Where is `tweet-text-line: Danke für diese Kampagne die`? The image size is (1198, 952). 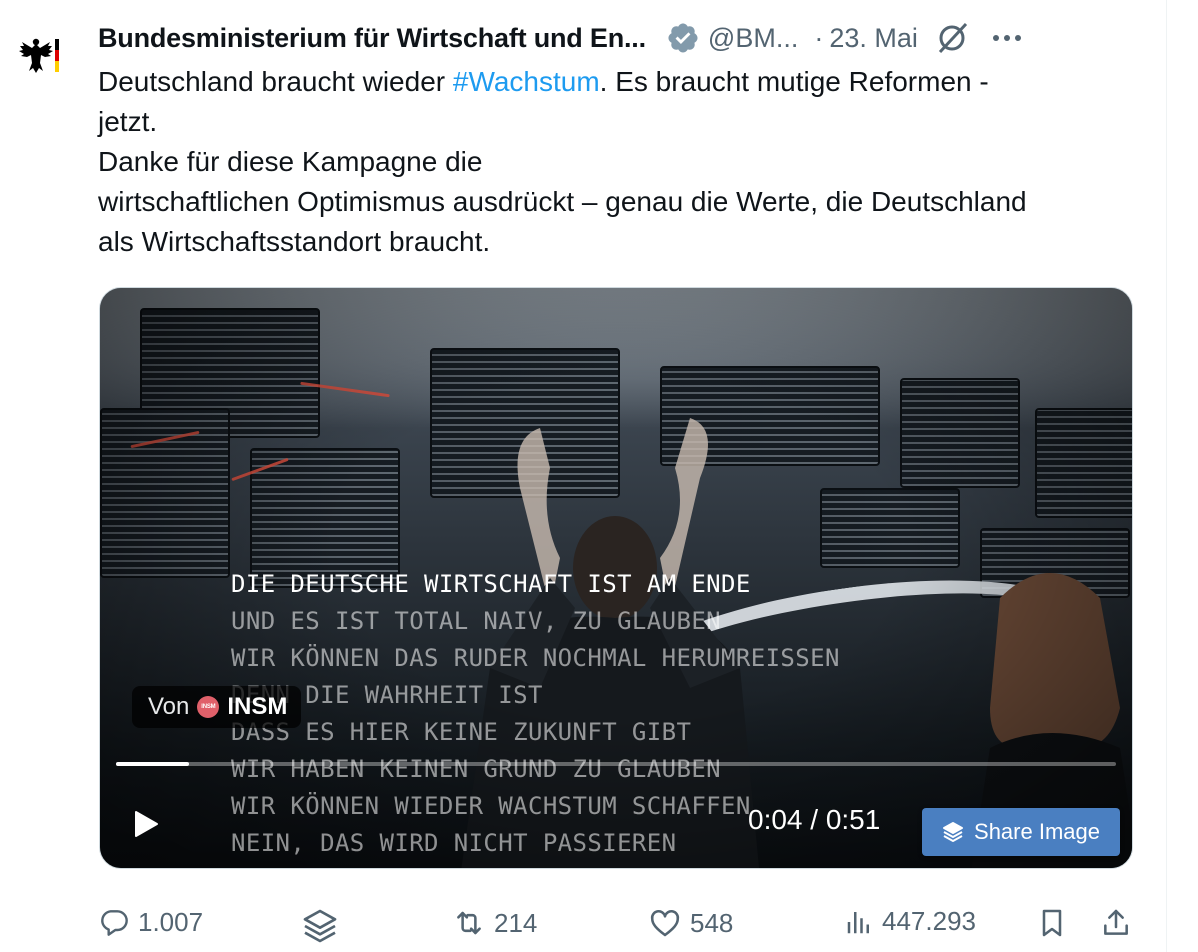
tweet-text-line: Danke für diese Kampagne die is located at coordinates (290, 161).